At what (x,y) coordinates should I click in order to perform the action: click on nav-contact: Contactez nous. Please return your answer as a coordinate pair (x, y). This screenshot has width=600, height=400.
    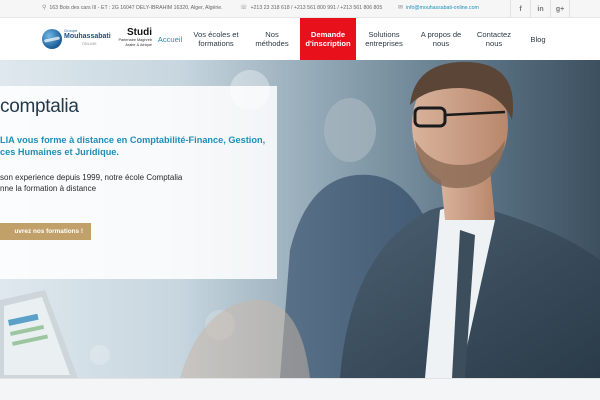
    Looking at the image, I should click on (494, 39).